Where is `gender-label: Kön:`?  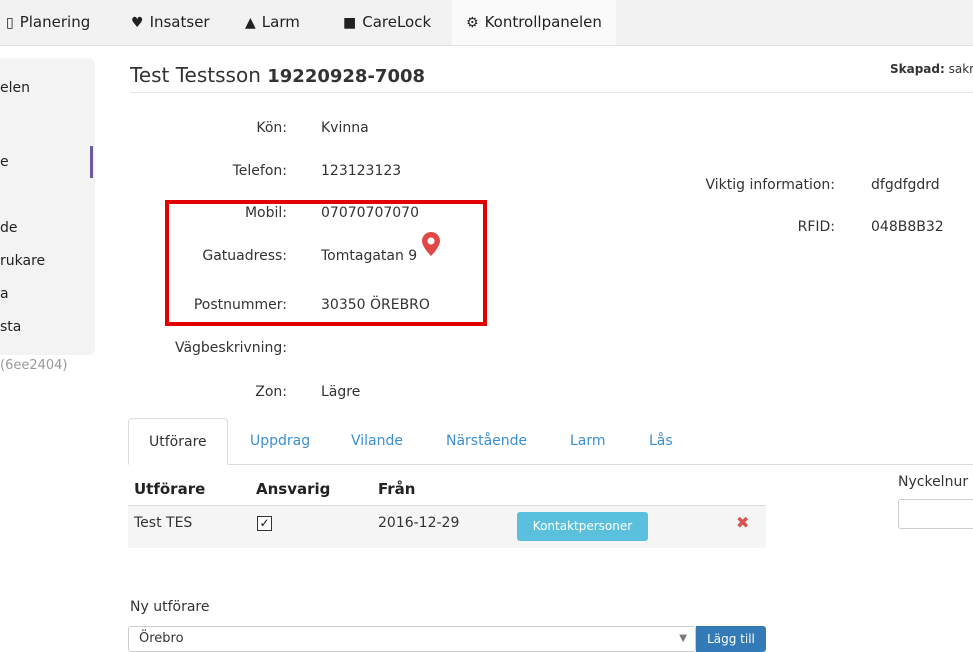 gender-label: Kön: is located at coordinates (271, 128).